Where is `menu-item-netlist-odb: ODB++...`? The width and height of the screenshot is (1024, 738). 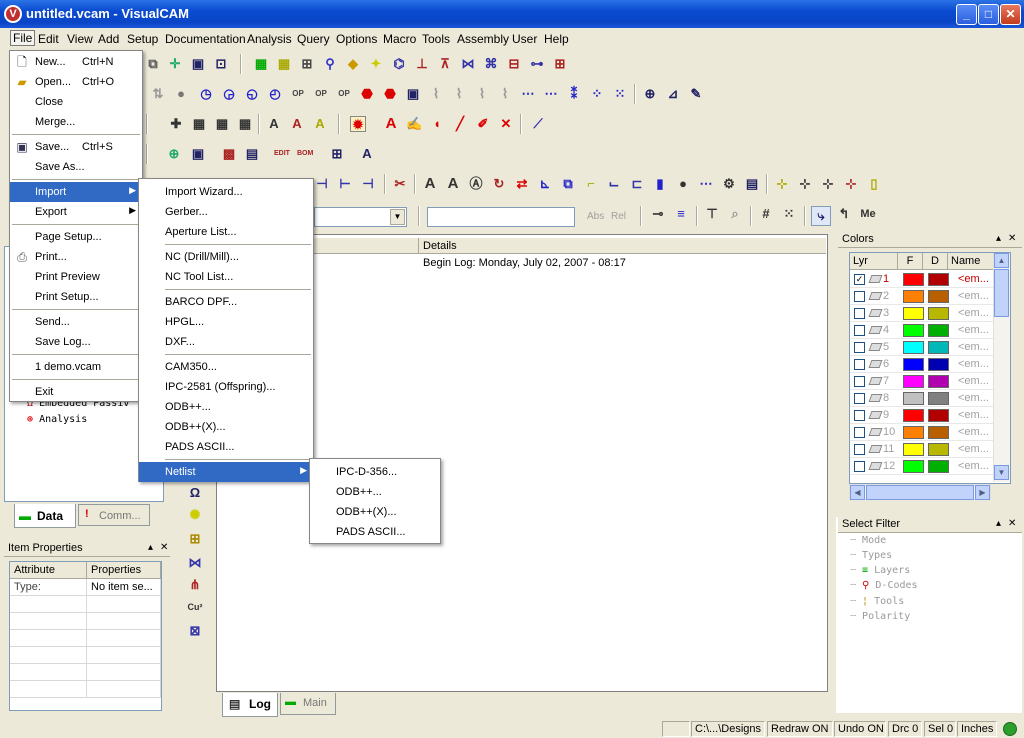 menu-item-netlist-odb: ODB++... is located at coordinates (375, 492).